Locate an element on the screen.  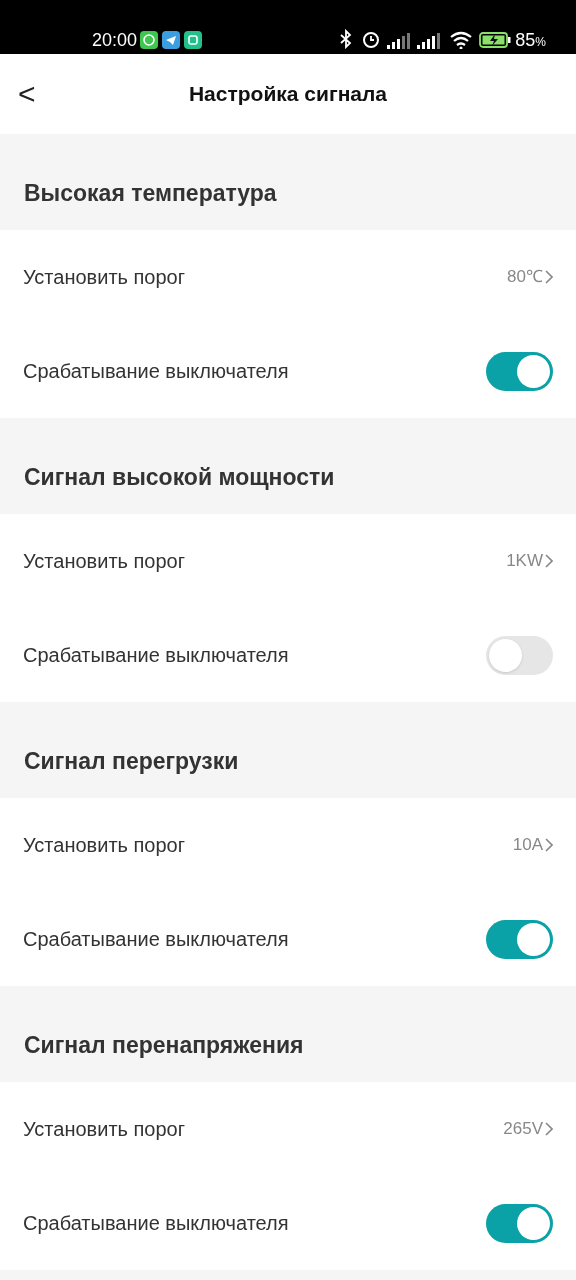
threshold-value: 1KW is located at coordinates (524, 561).